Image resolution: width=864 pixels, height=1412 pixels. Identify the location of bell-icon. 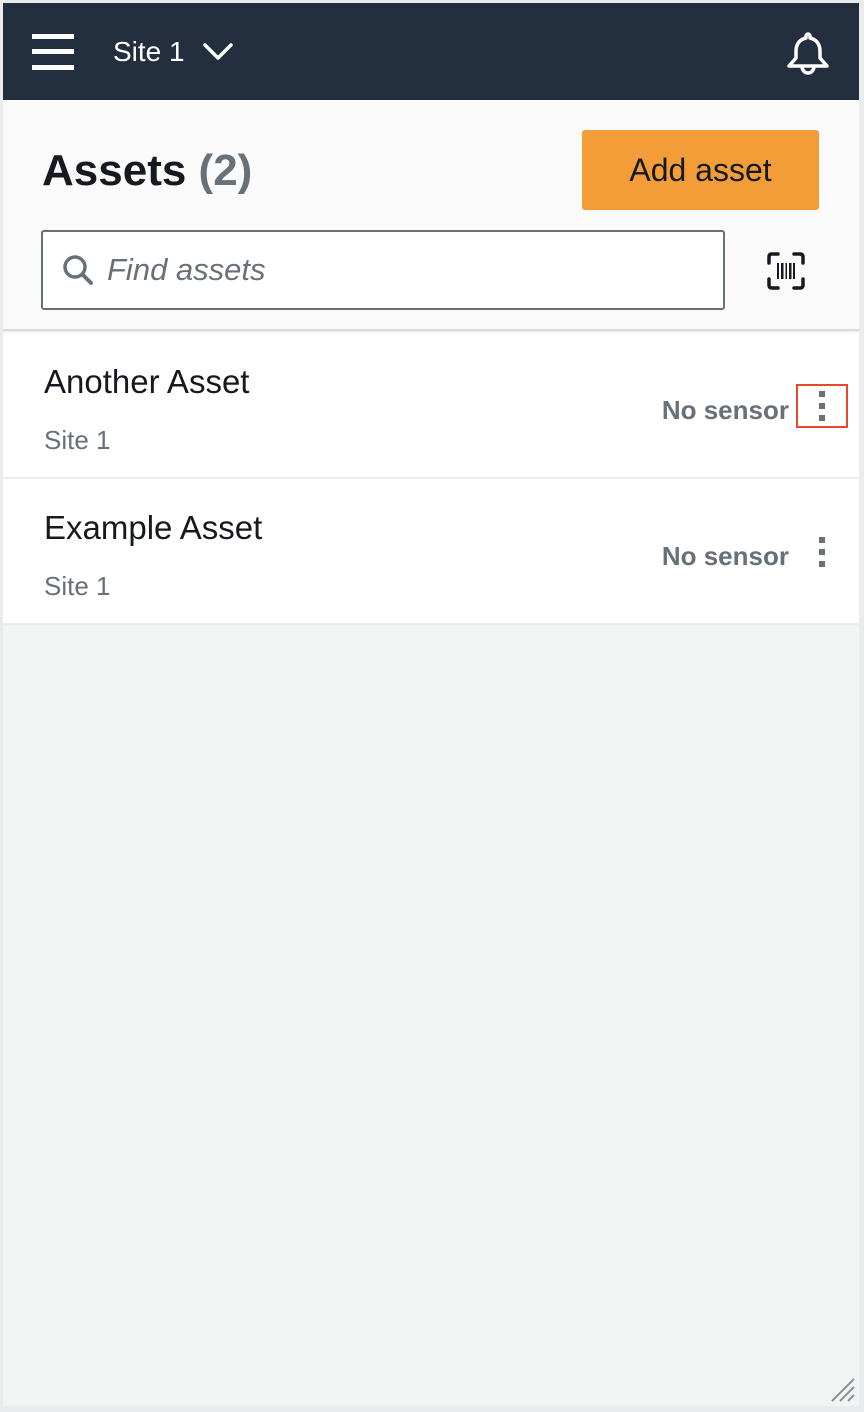
(808, 53).